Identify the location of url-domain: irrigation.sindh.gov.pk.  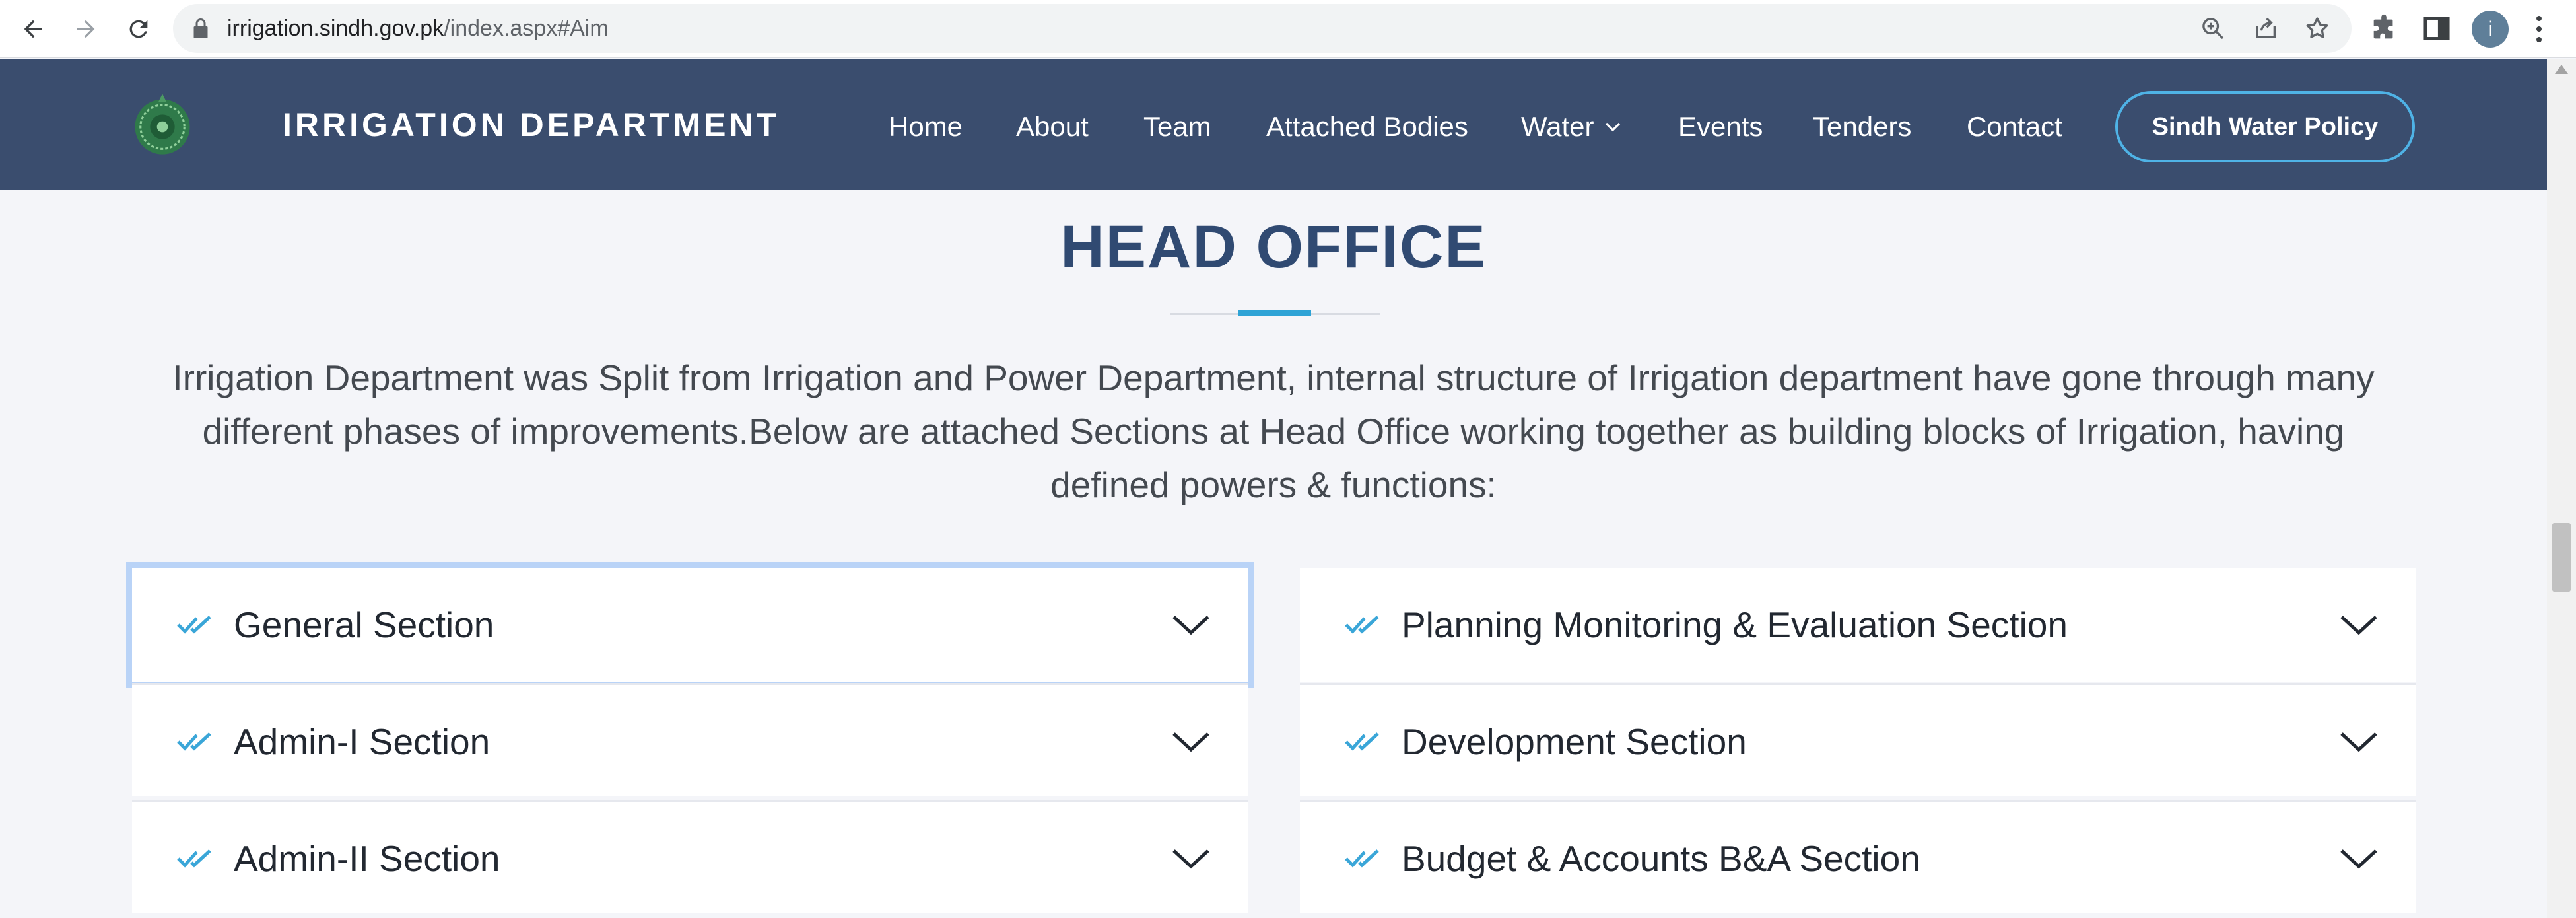
(336, 28).